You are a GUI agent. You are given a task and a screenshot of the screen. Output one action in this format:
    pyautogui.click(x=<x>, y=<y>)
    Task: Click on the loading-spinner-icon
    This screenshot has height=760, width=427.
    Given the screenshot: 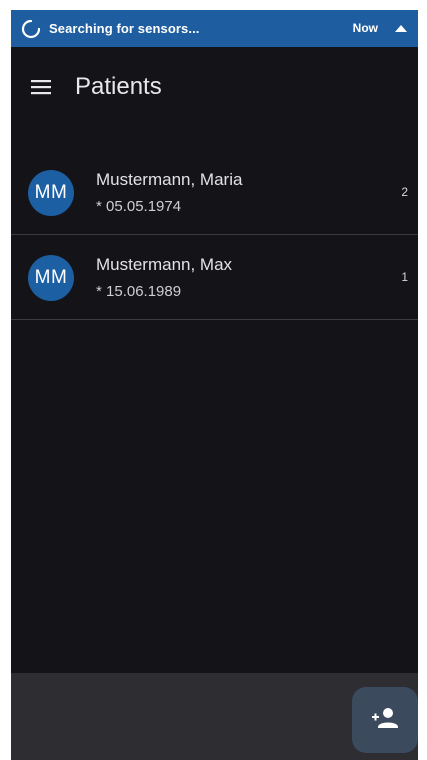 What is the action you would take?
    pyautogui.click(x=31, y=29)
    